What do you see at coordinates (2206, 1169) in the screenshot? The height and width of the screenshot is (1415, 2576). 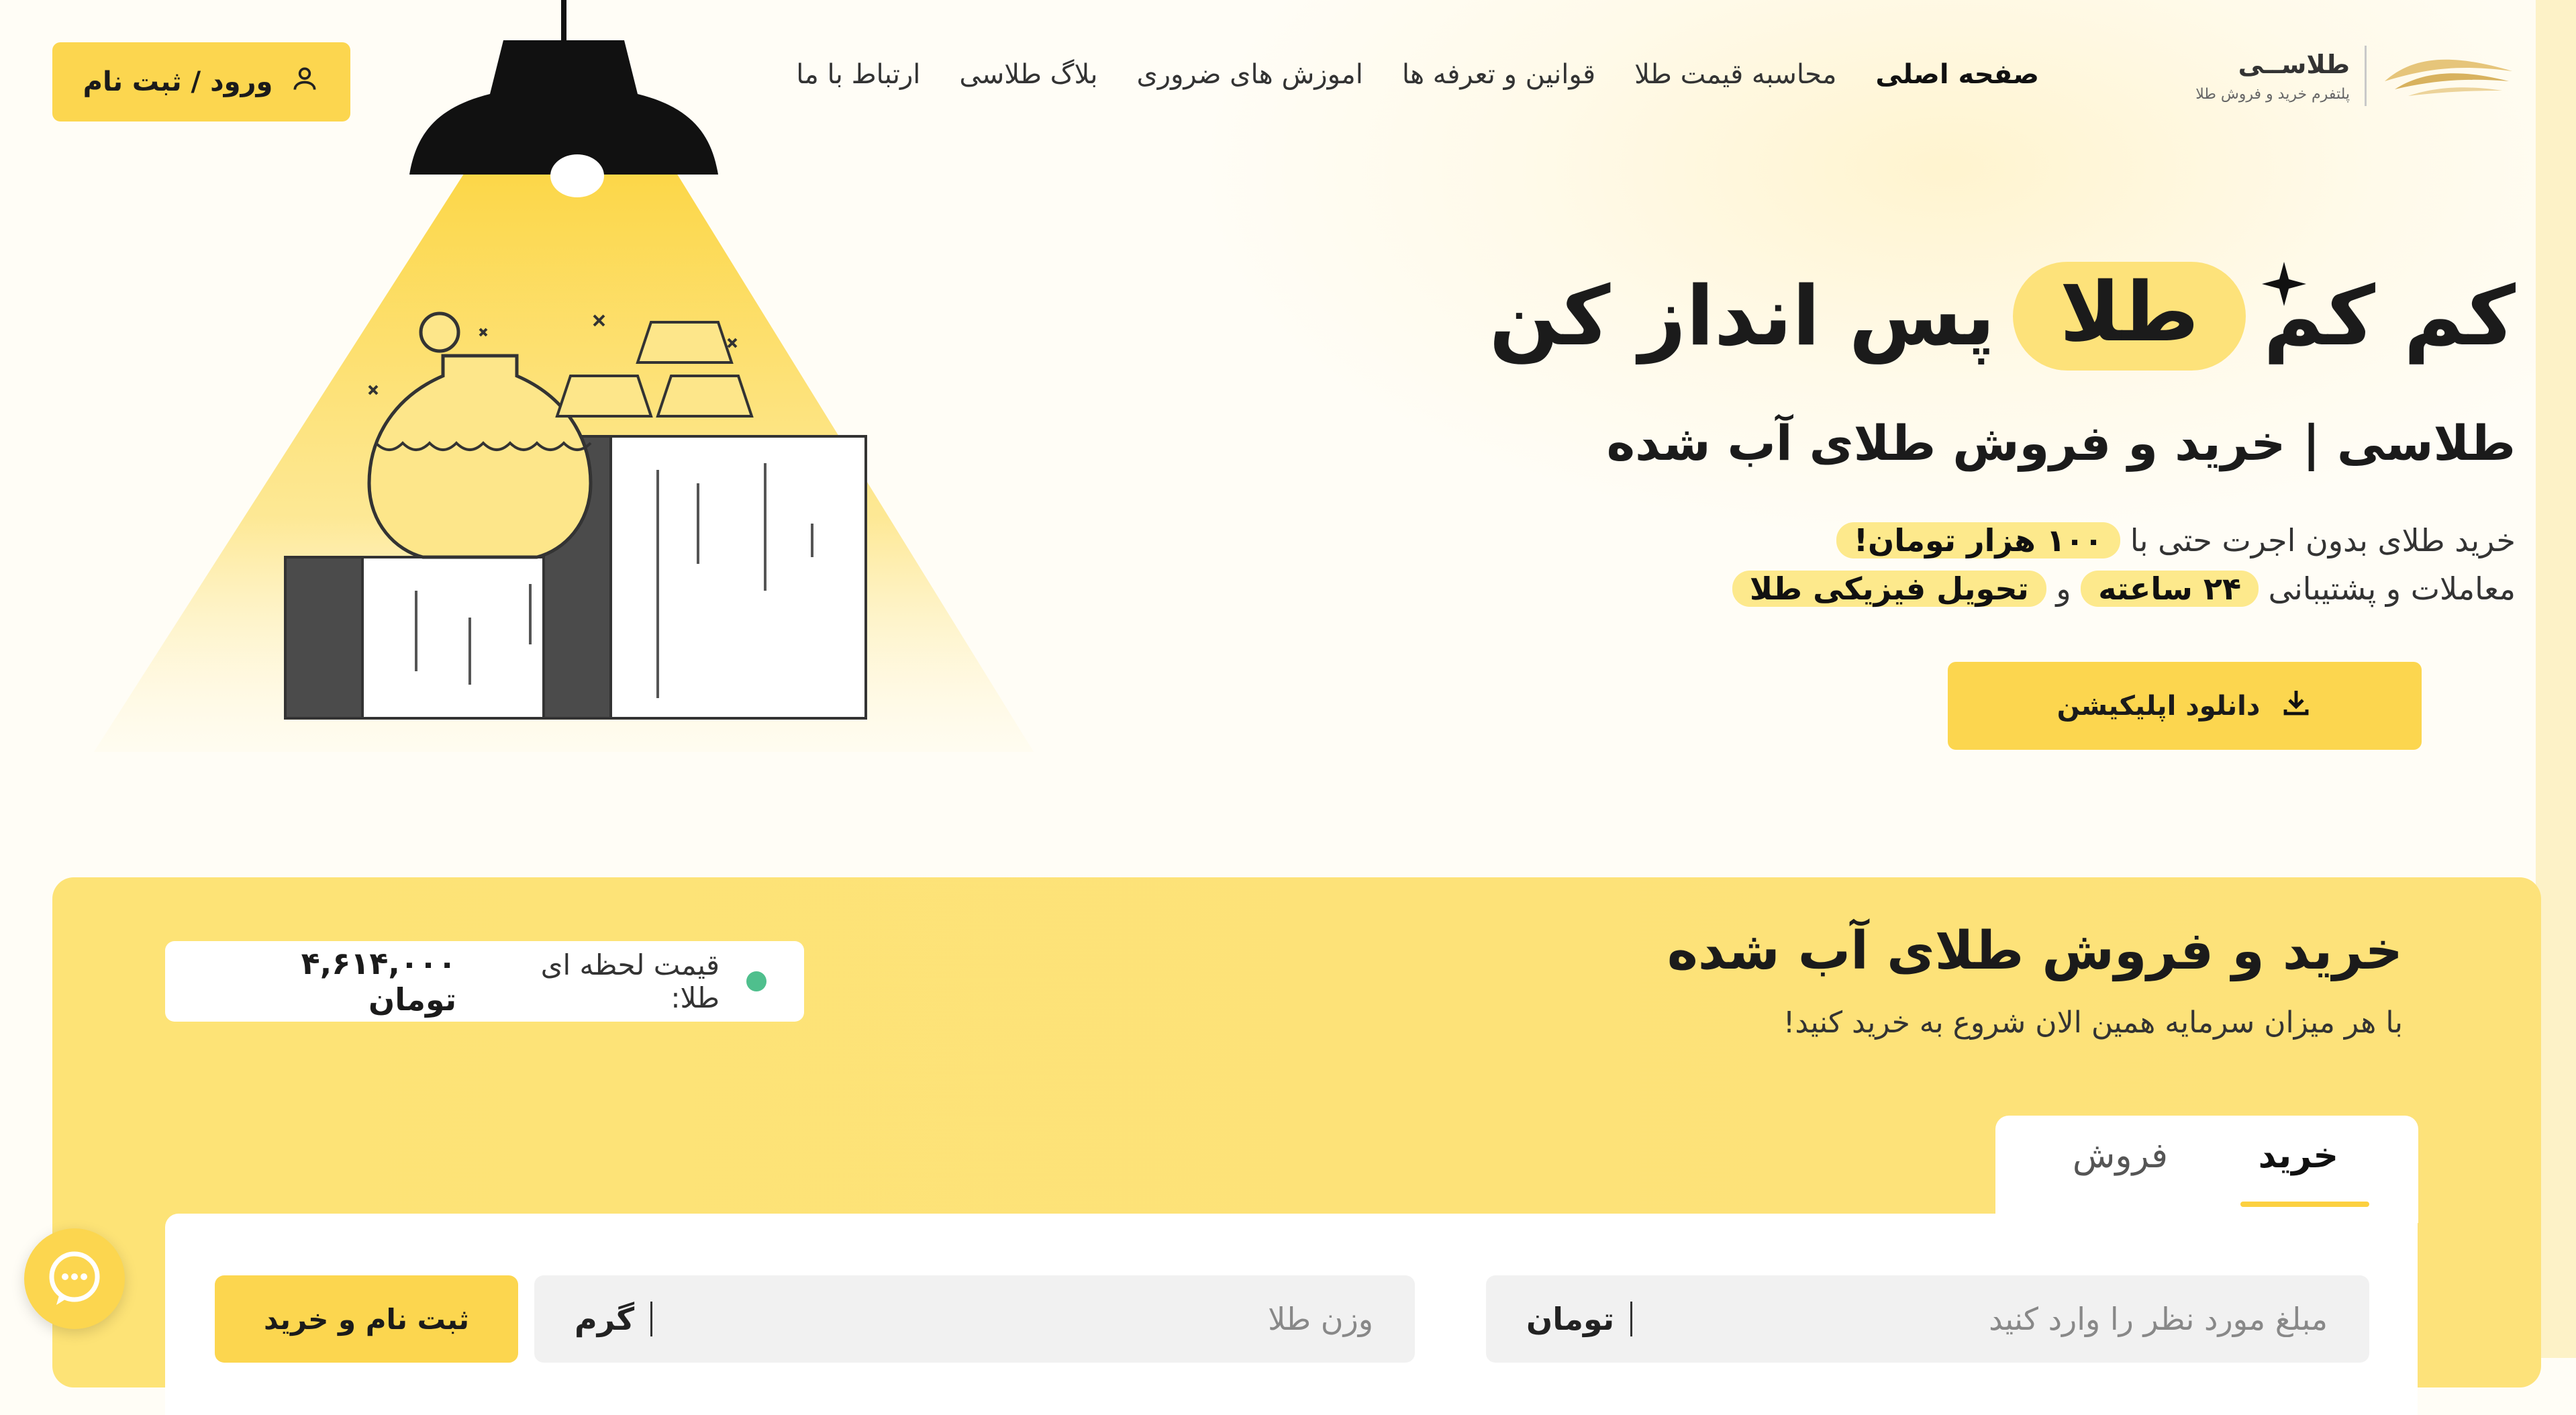 I see `trade-tabs` at bounding box center [2206, 1169].